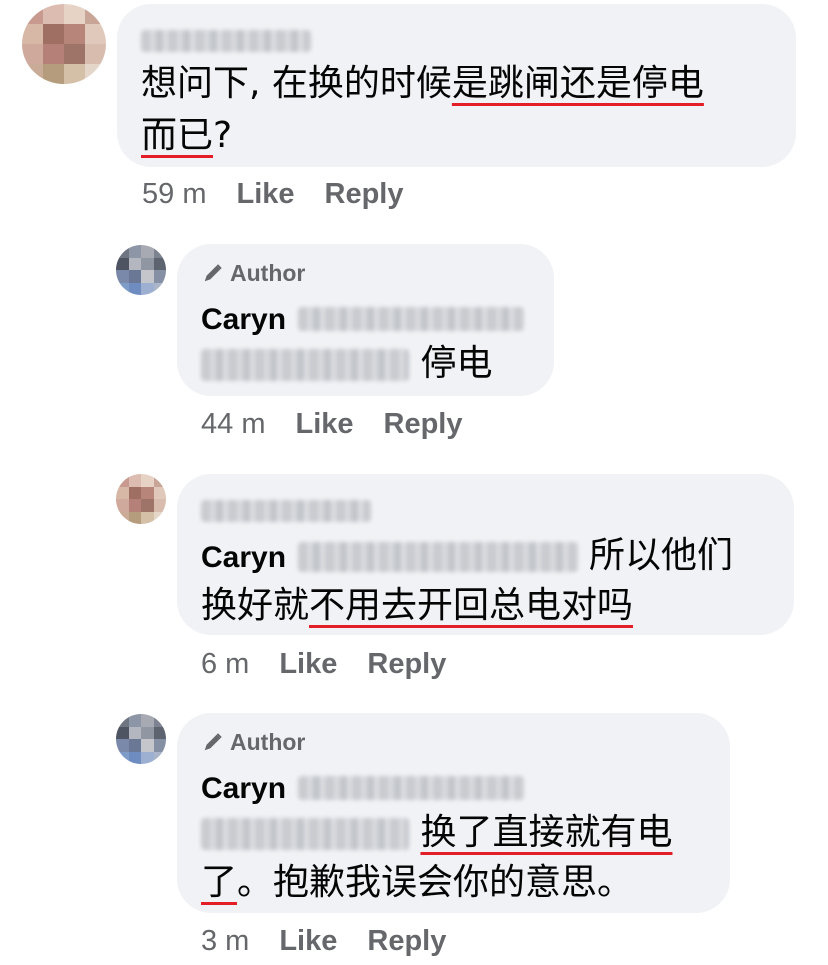 Image resolution: width=828 pixels, height=965 pixels. I want to click on comment-meta: 44 m Like Reply, so click(332, 424).